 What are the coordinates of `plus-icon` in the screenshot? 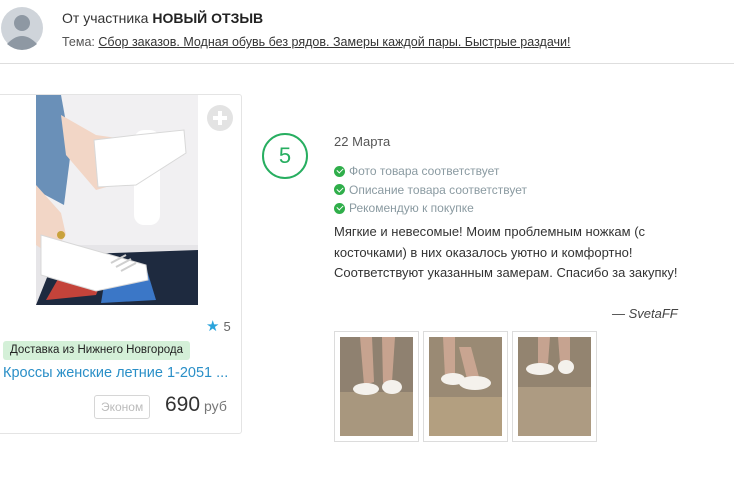 It's located at (220, 118).